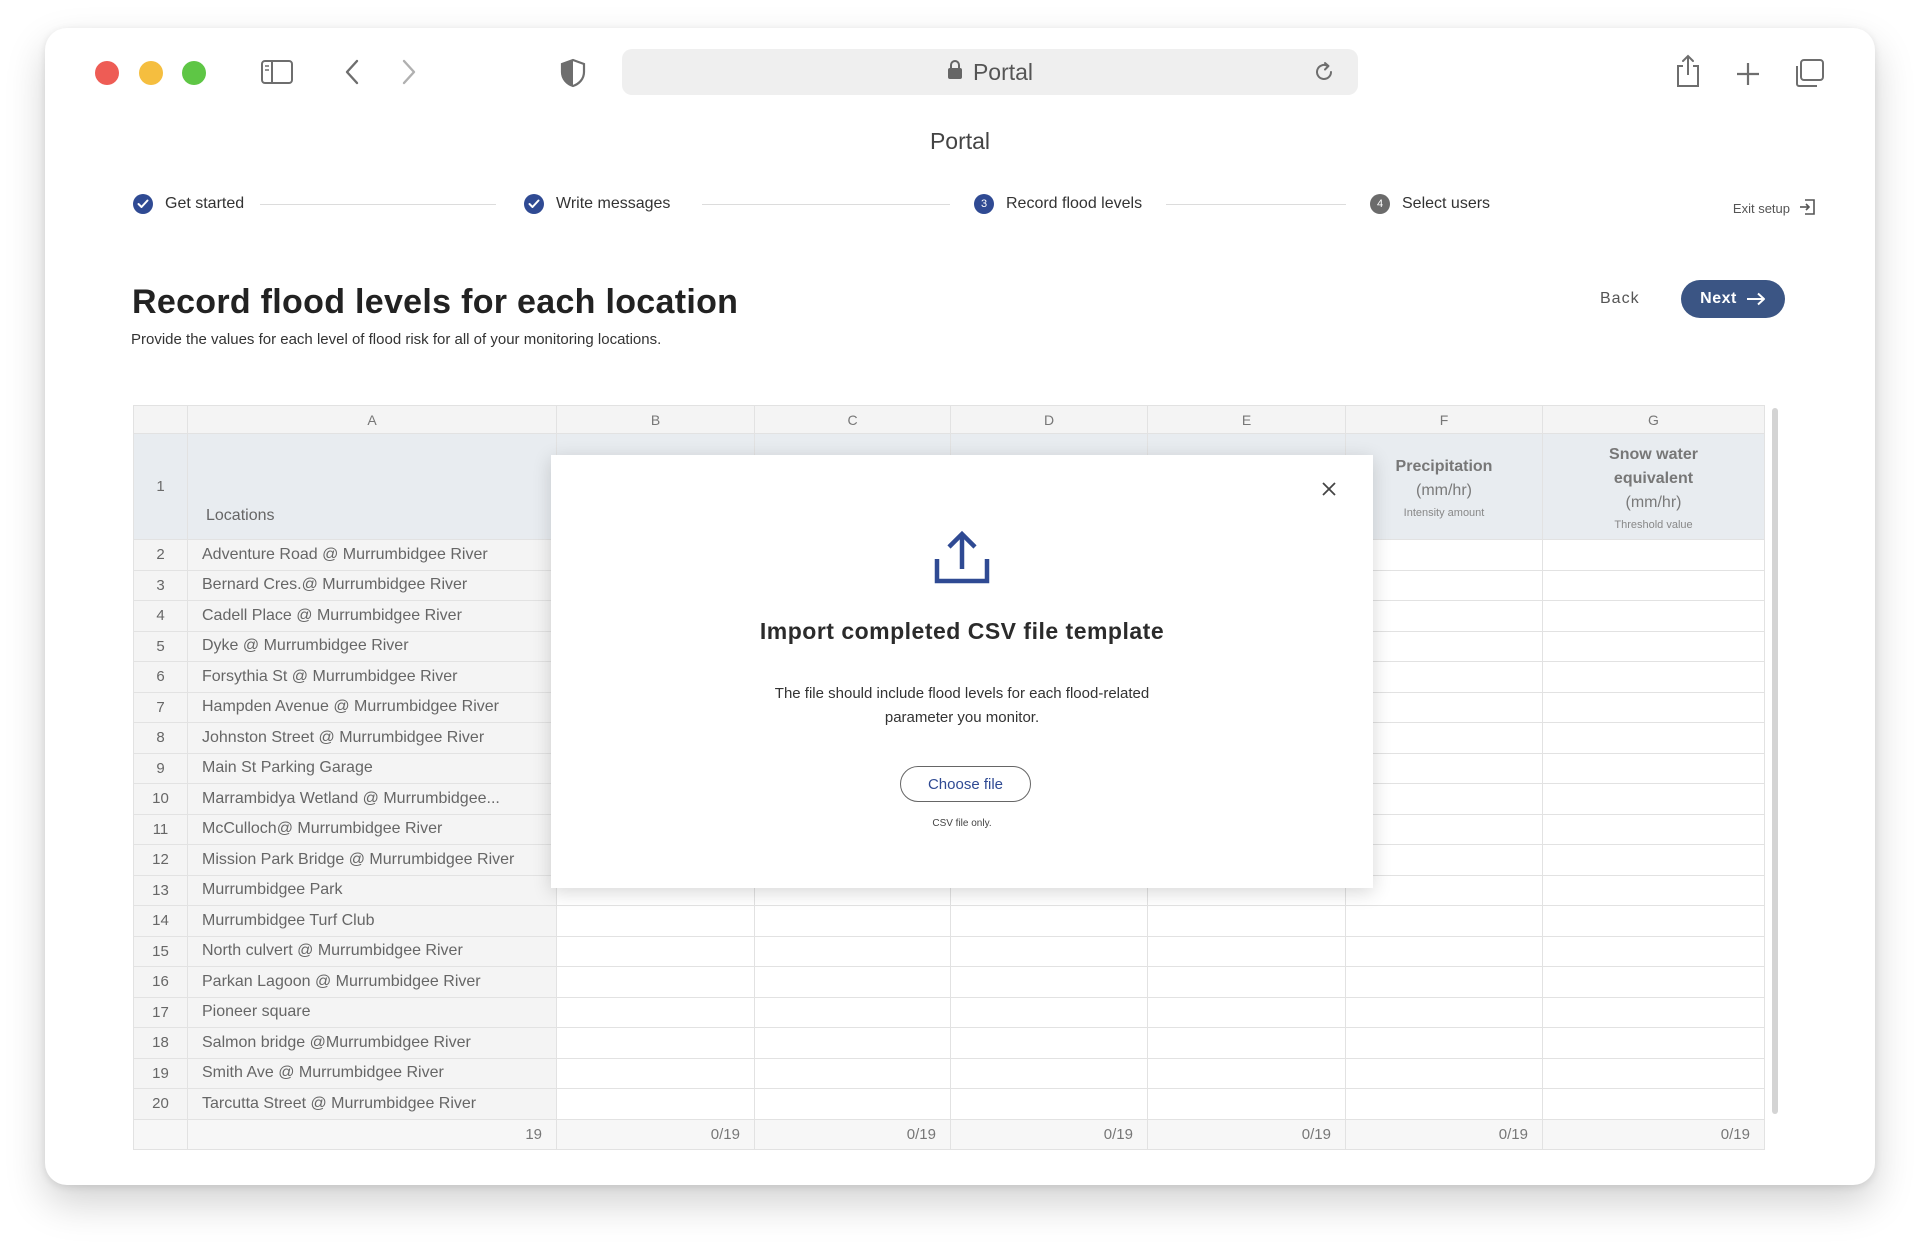 Image resolution: width=1920 pixels, height=1250 pixels. I want to click on step-select-users: 4 Select users, so click(1430, 204).